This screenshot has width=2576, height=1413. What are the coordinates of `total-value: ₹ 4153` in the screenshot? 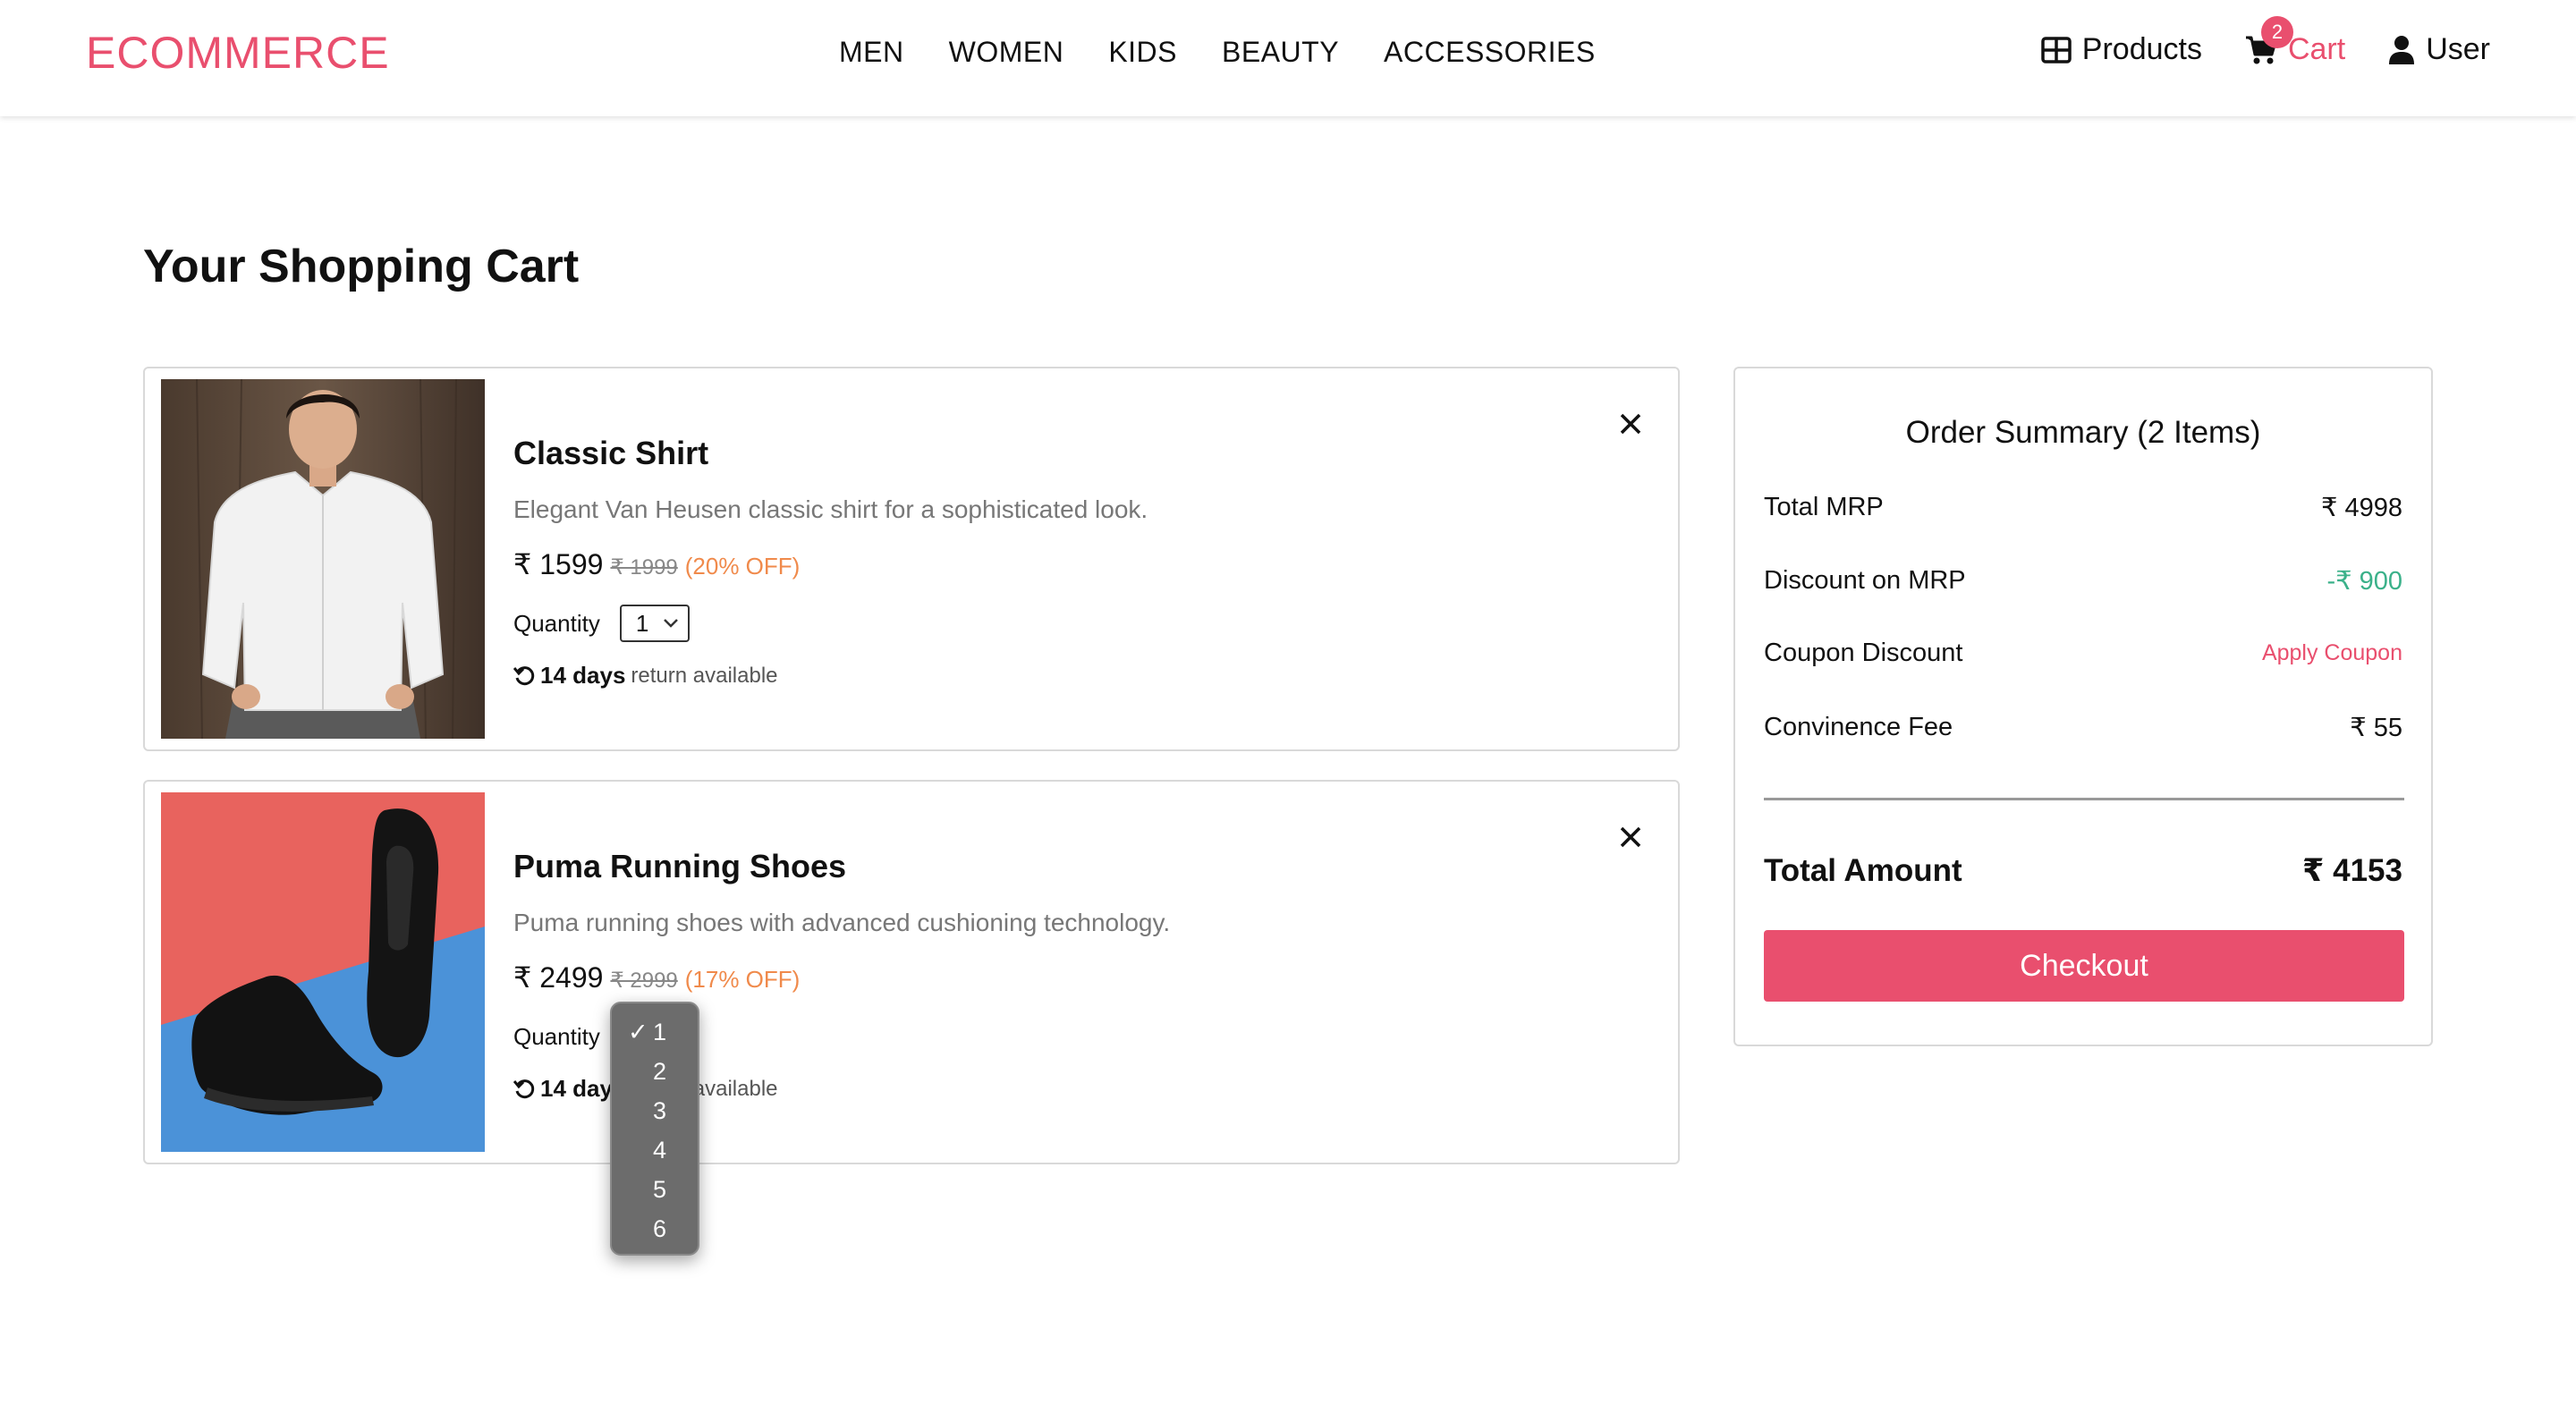 It's located at (2352, 870).